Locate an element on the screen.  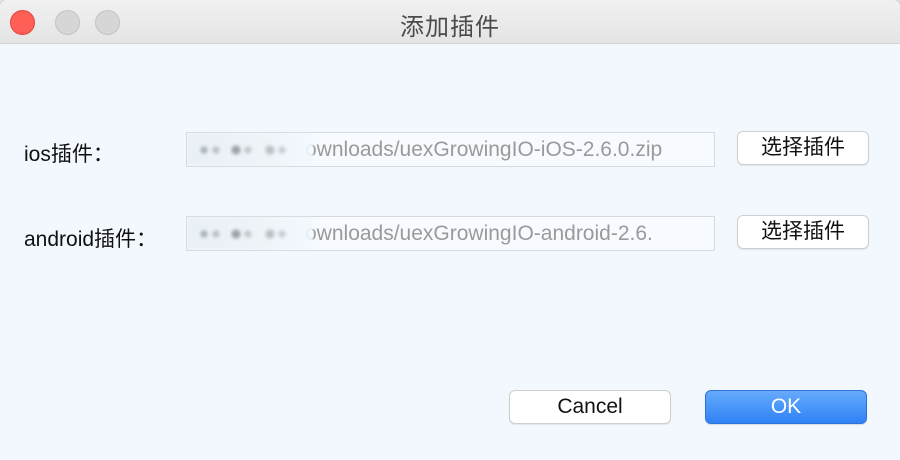
select-android-plugin-button: 选择插件 is located at coordinates (803, 232).